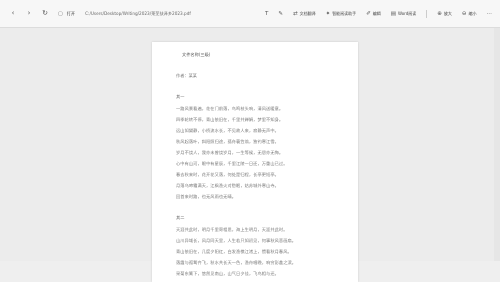  I want to click on paragraph-line: 采菊东篱下，悠然见南山，山气日夕佳，飞鸟相与还。, so click(227, 273).